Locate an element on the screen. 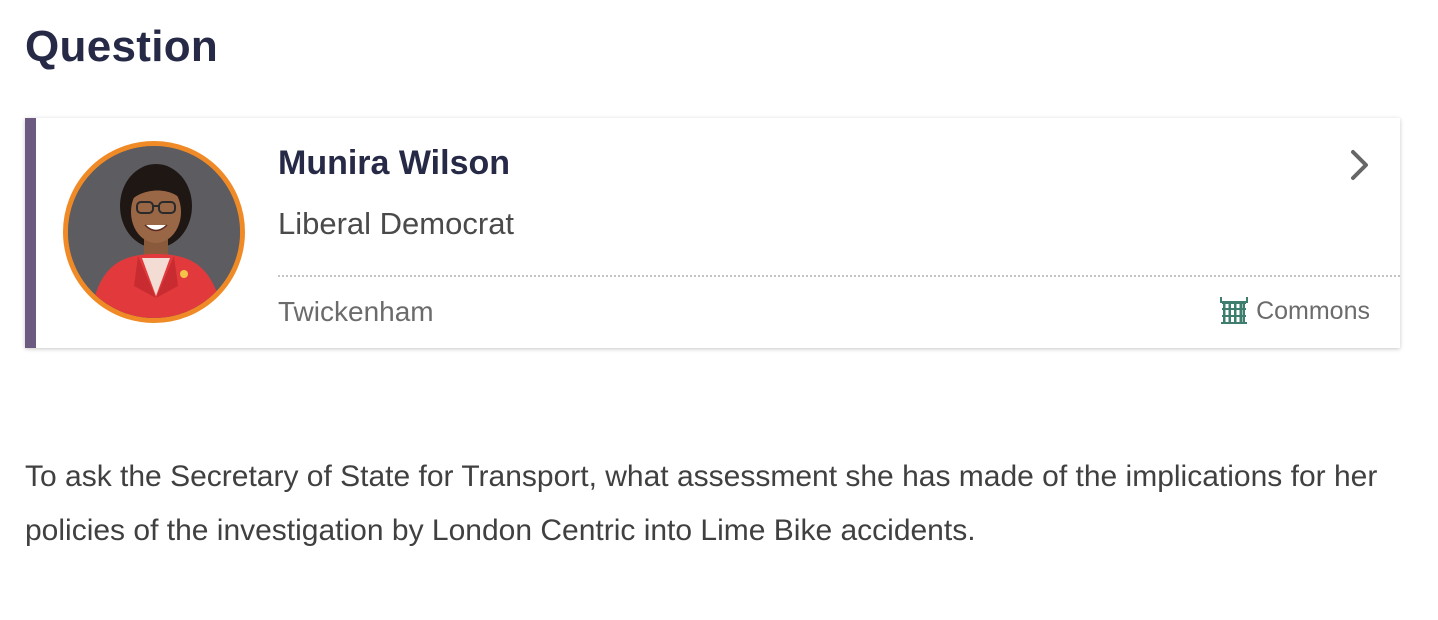 The height and width of the screenshot is (620, 1438). card-divider is located at coordinates (839, 276).